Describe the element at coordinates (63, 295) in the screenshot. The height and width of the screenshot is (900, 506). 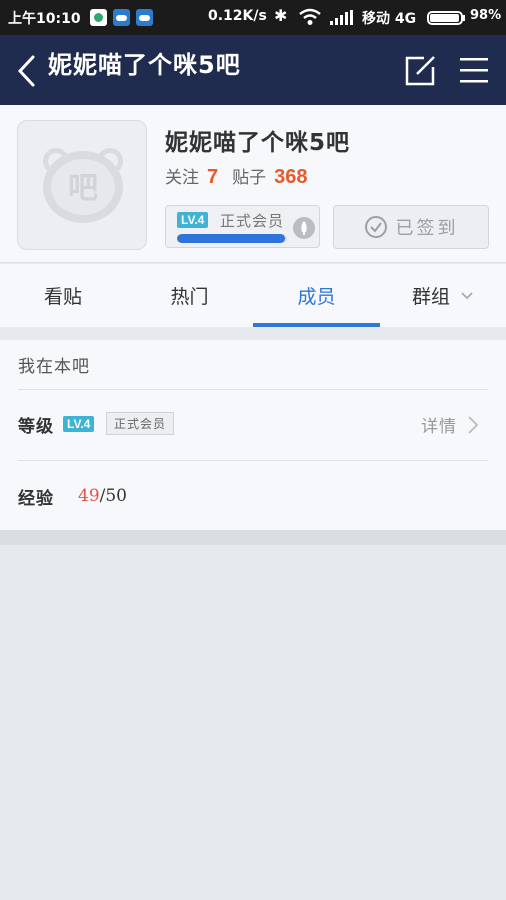
I see `tab-posts: 看贴` at that location.